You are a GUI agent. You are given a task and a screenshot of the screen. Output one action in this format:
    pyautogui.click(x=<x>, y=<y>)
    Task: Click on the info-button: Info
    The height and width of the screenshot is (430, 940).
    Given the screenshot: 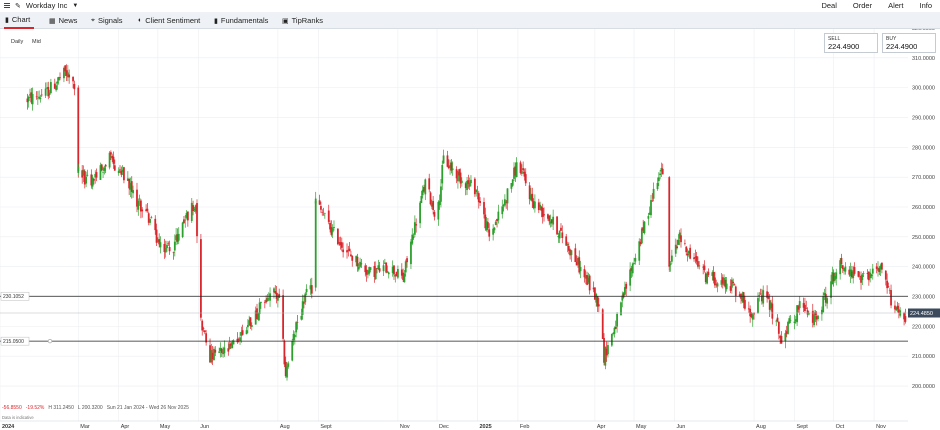 What is the action you would take?
    pyautogui.click(x=925, y=5)
    